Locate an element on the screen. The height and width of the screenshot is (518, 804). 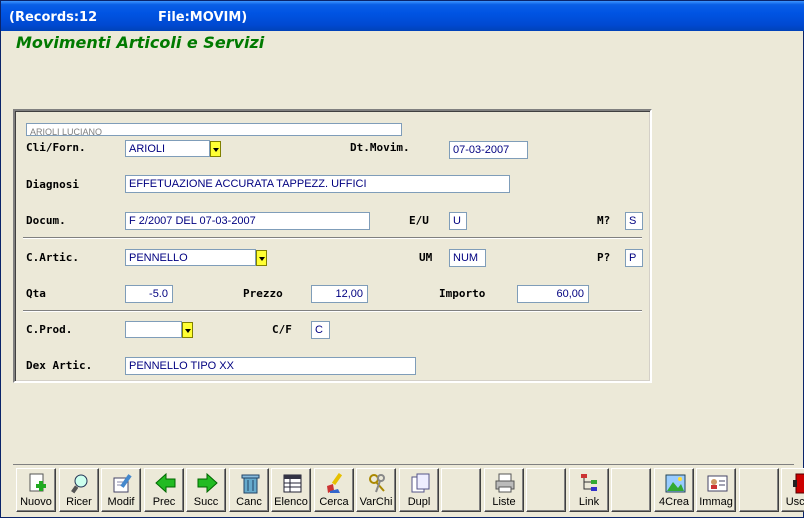
toolbar-button-label: Dupl is located at coordinates (419, 502).